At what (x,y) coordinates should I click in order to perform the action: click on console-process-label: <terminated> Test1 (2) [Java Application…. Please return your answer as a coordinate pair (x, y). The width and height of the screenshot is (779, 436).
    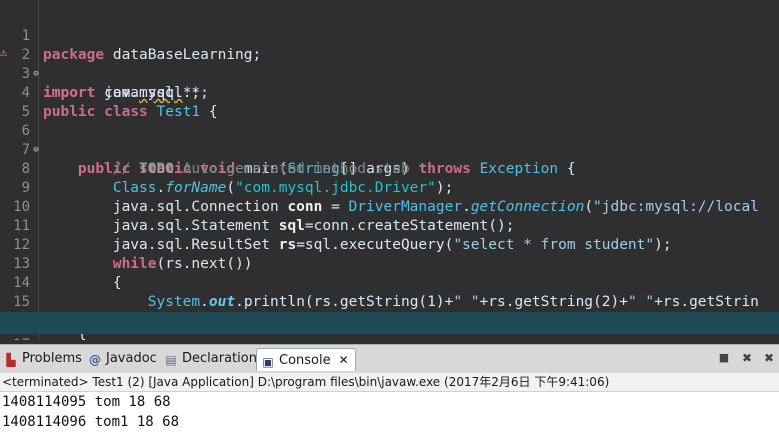
    Looking at the image, I should click on (389, 382).